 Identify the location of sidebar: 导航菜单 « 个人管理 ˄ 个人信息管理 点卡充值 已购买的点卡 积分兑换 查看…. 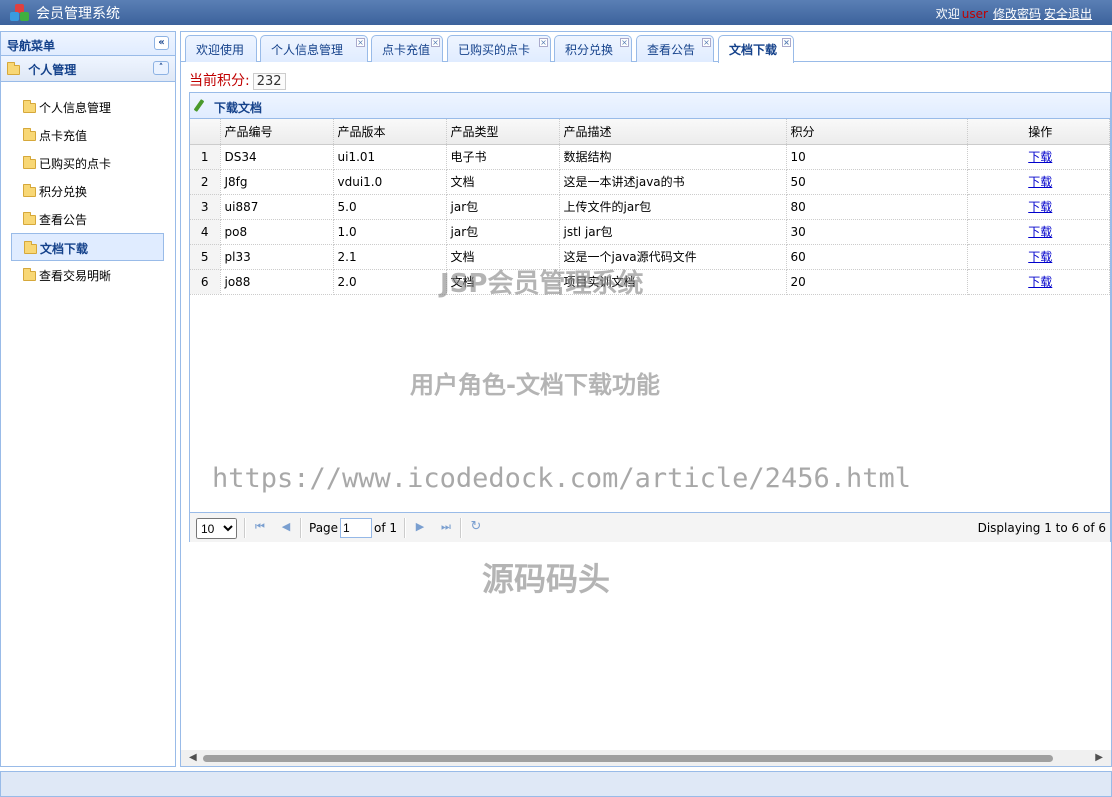
(88, 399).